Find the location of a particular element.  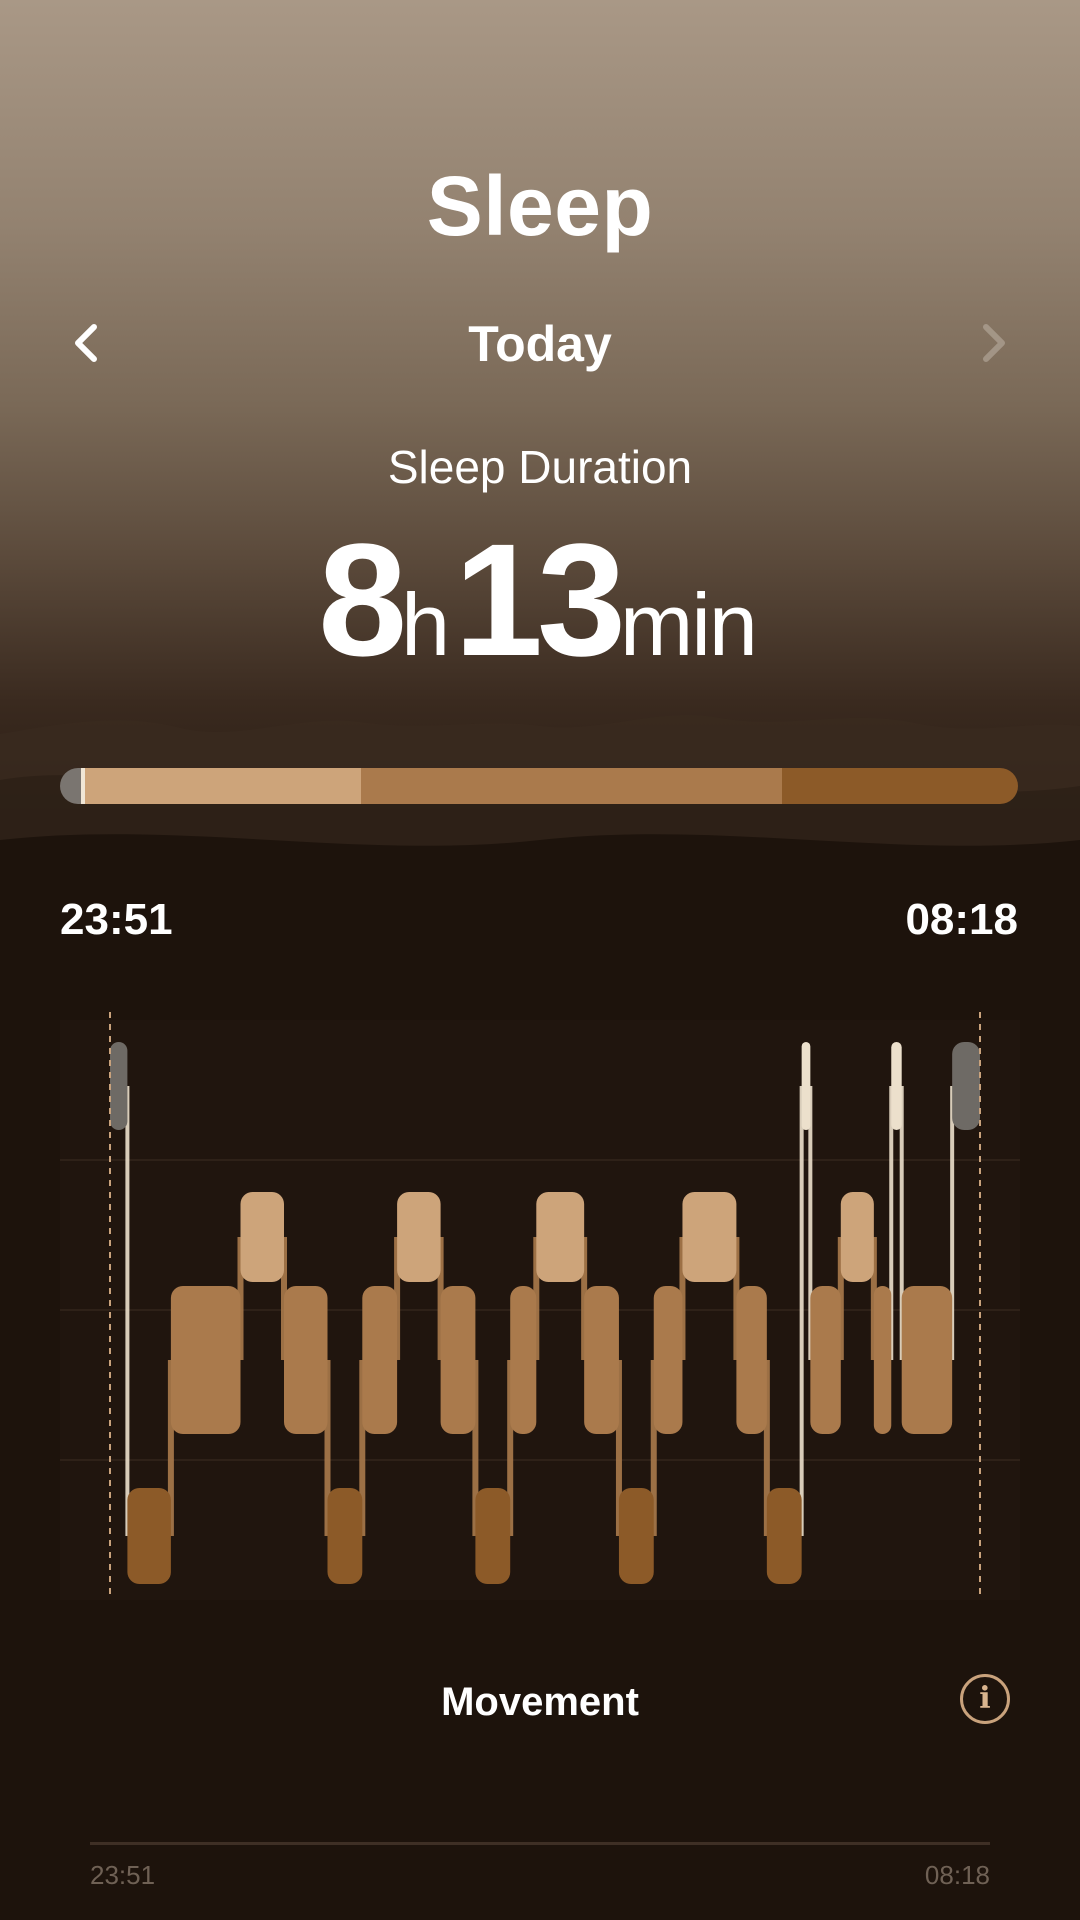

sleep-duration-label: Sleep Duration is located at coordinates (540, 467).